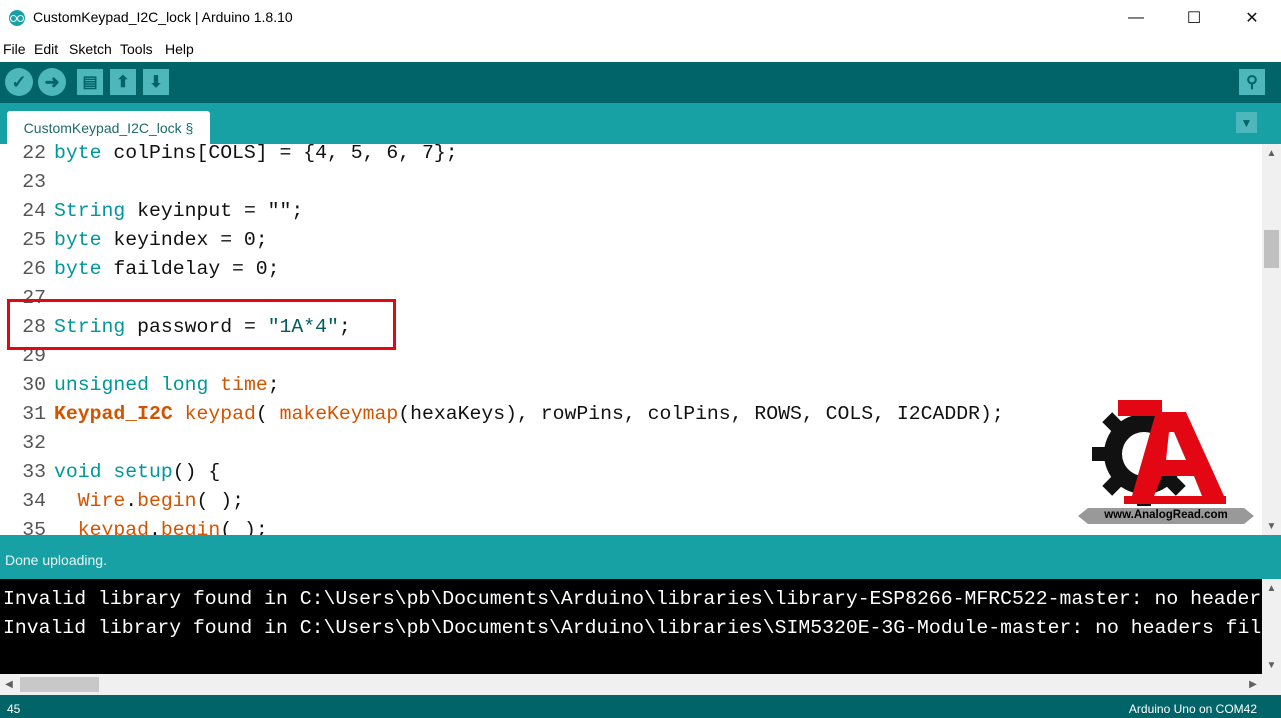  I want to click on toolbar: ✓ ➜ ▤ ⬆ ⬇ ⚲, so click(640, 82).